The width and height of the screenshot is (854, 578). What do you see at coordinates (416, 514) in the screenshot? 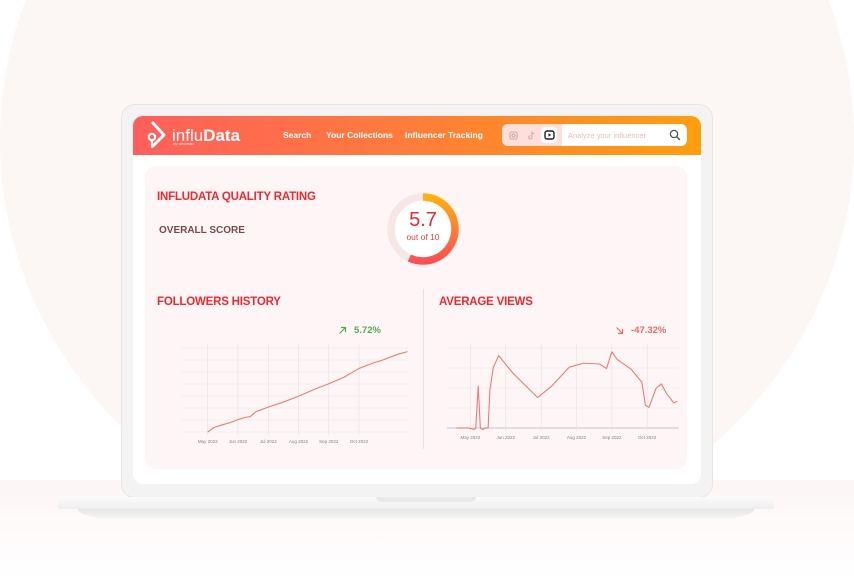
I see `laptop-base-bottom` at bounding box center [416, 514].